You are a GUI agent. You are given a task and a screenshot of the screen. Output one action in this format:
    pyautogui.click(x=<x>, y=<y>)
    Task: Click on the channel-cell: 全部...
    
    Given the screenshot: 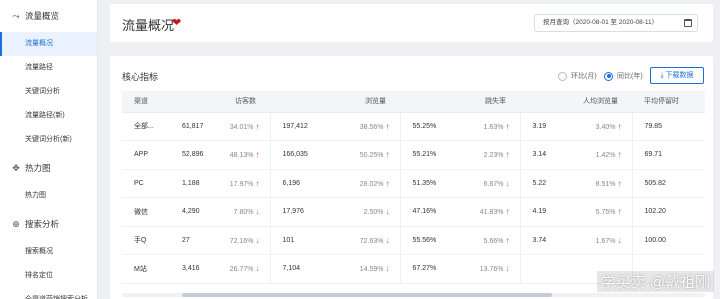 What is the action you would take?
    pyautogui.click(x=146, y=126)
    